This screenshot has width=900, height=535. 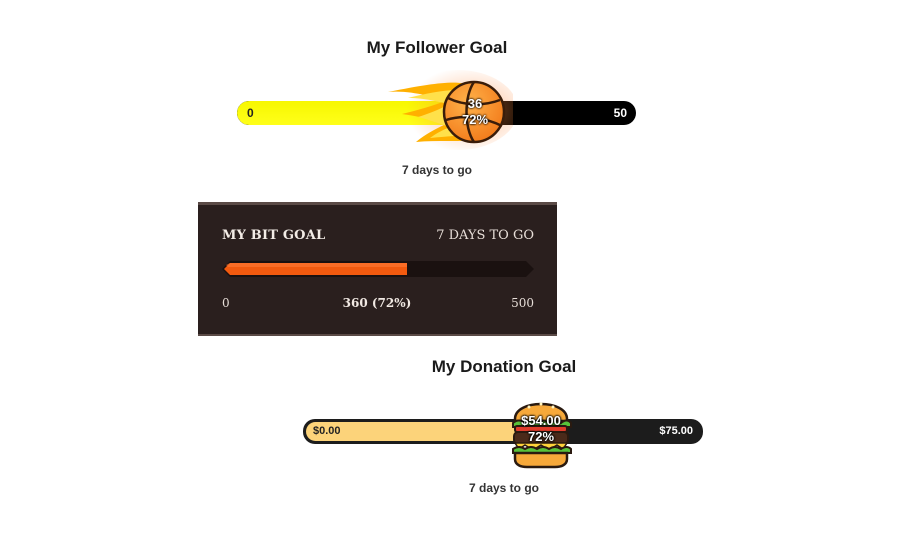 I want to click on donation-goal-days-left: 7 days to go, so click(x=503, y=488).